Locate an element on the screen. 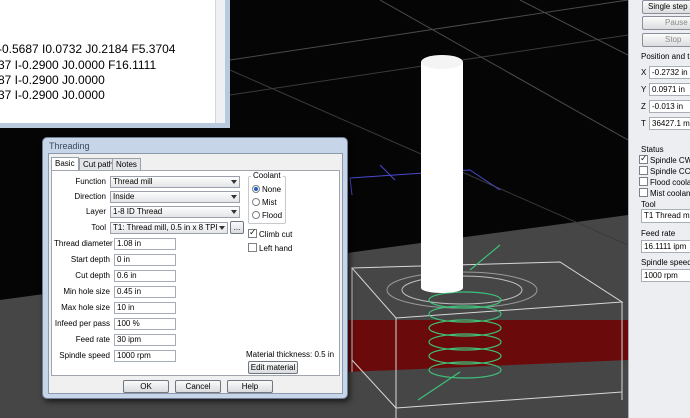 The image size is (690, 418). edit-material-button: Edit material is located at coordinates (273, 367).